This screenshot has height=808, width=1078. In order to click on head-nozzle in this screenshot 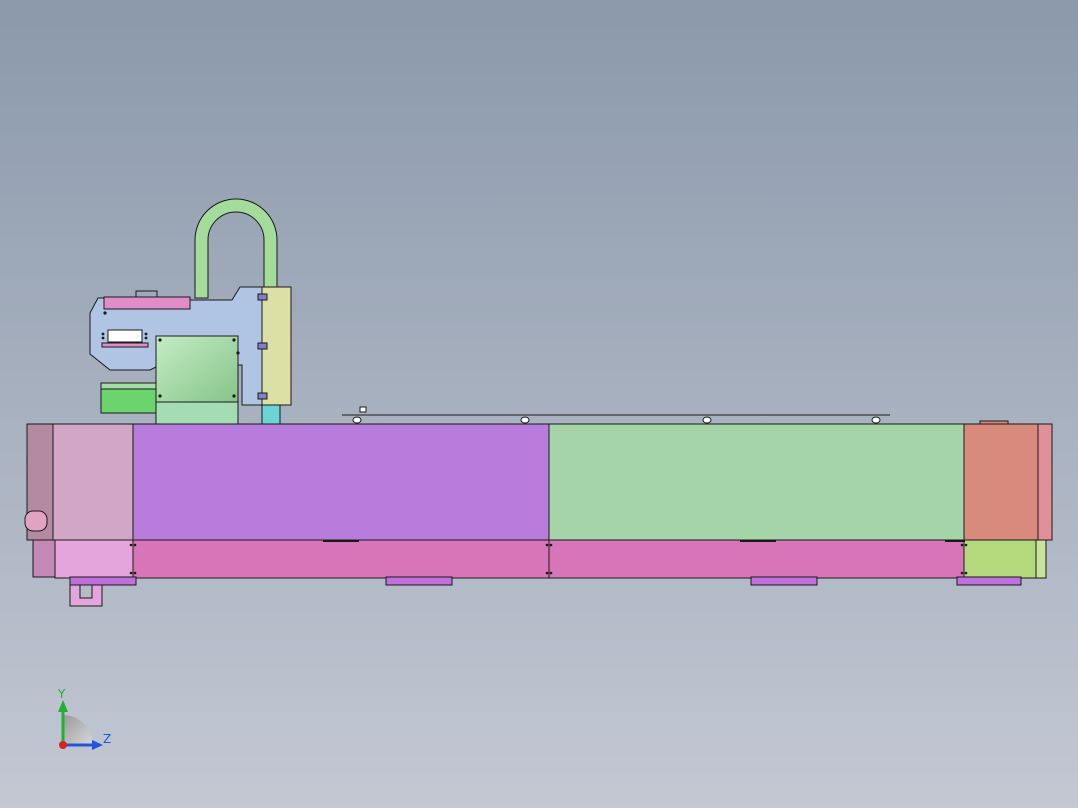, I will do `click(271, 414)`.